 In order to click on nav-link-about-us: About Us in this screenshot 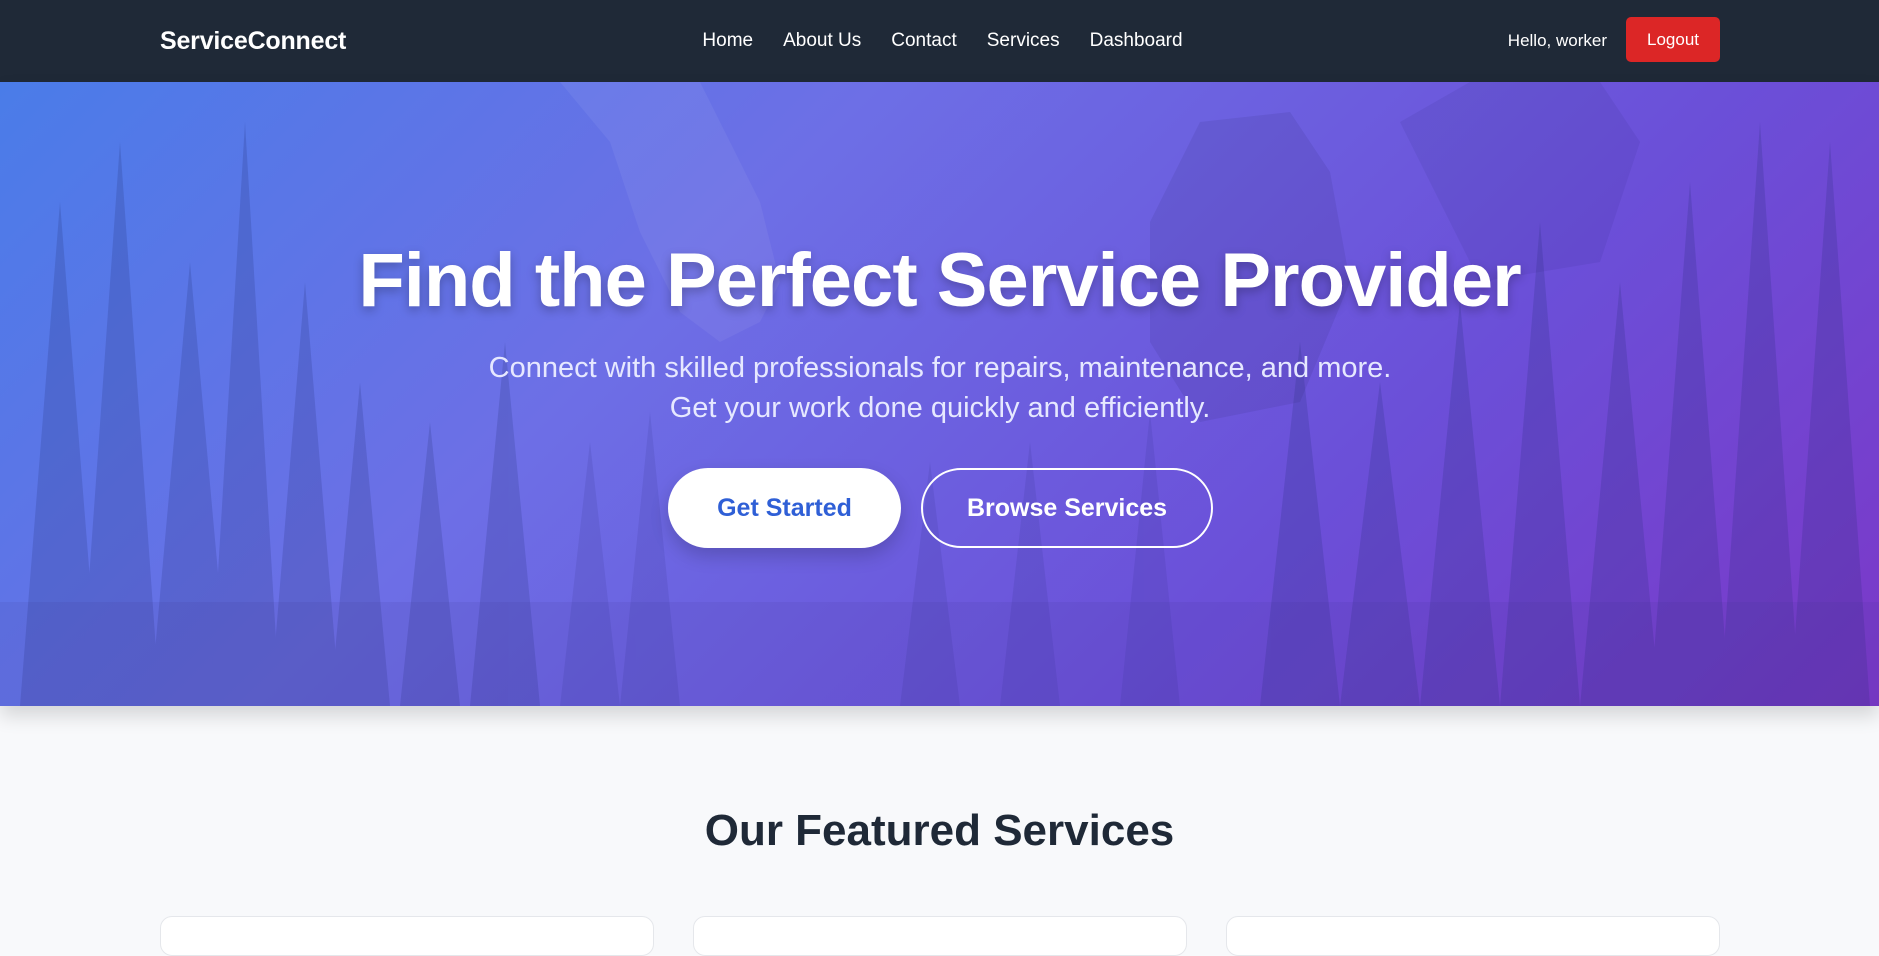, I will do `click(822, 41)`.